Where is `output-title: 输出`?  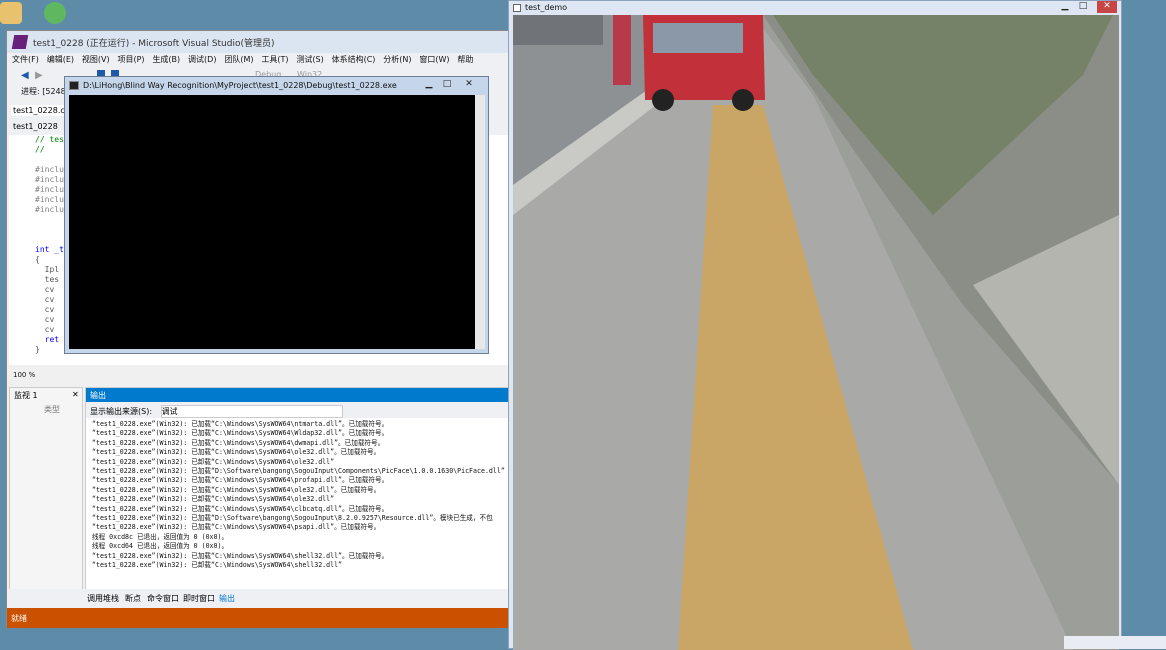
output-title: 输出 is located at coordinates (299, 395).